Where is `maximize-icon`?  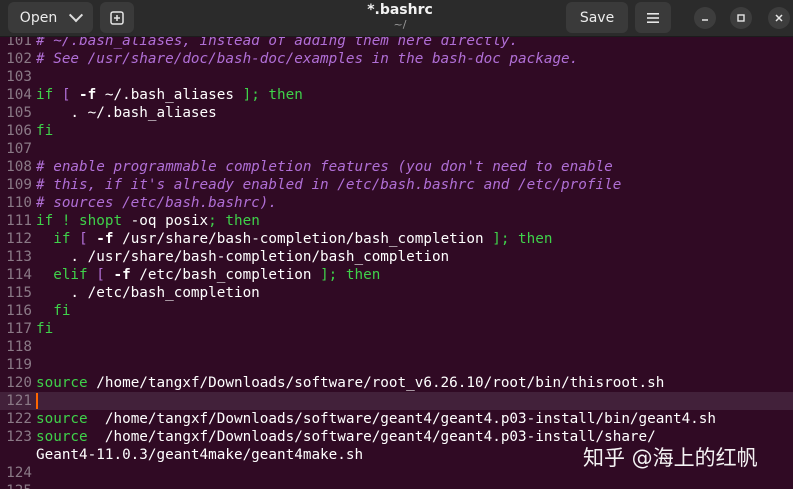 maximize-icon is located at coordinates (741, 18).